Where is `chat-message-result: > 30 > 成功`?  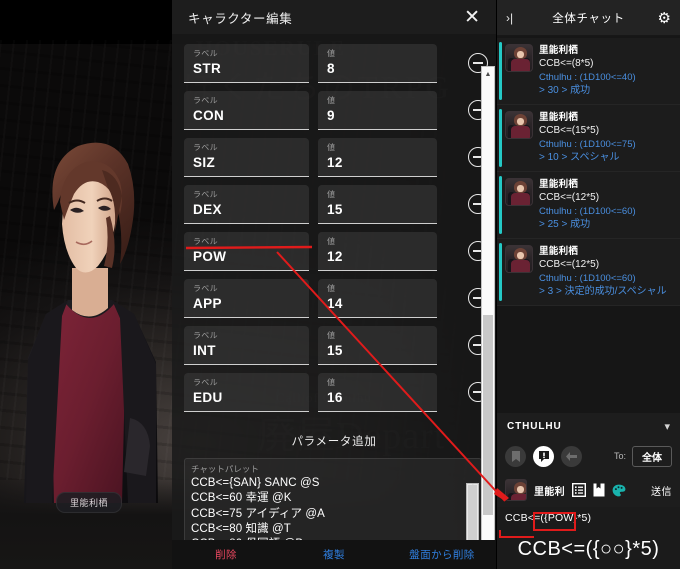
chat-message-result: > 30 > 成功 is located at coordinates (565, 90).